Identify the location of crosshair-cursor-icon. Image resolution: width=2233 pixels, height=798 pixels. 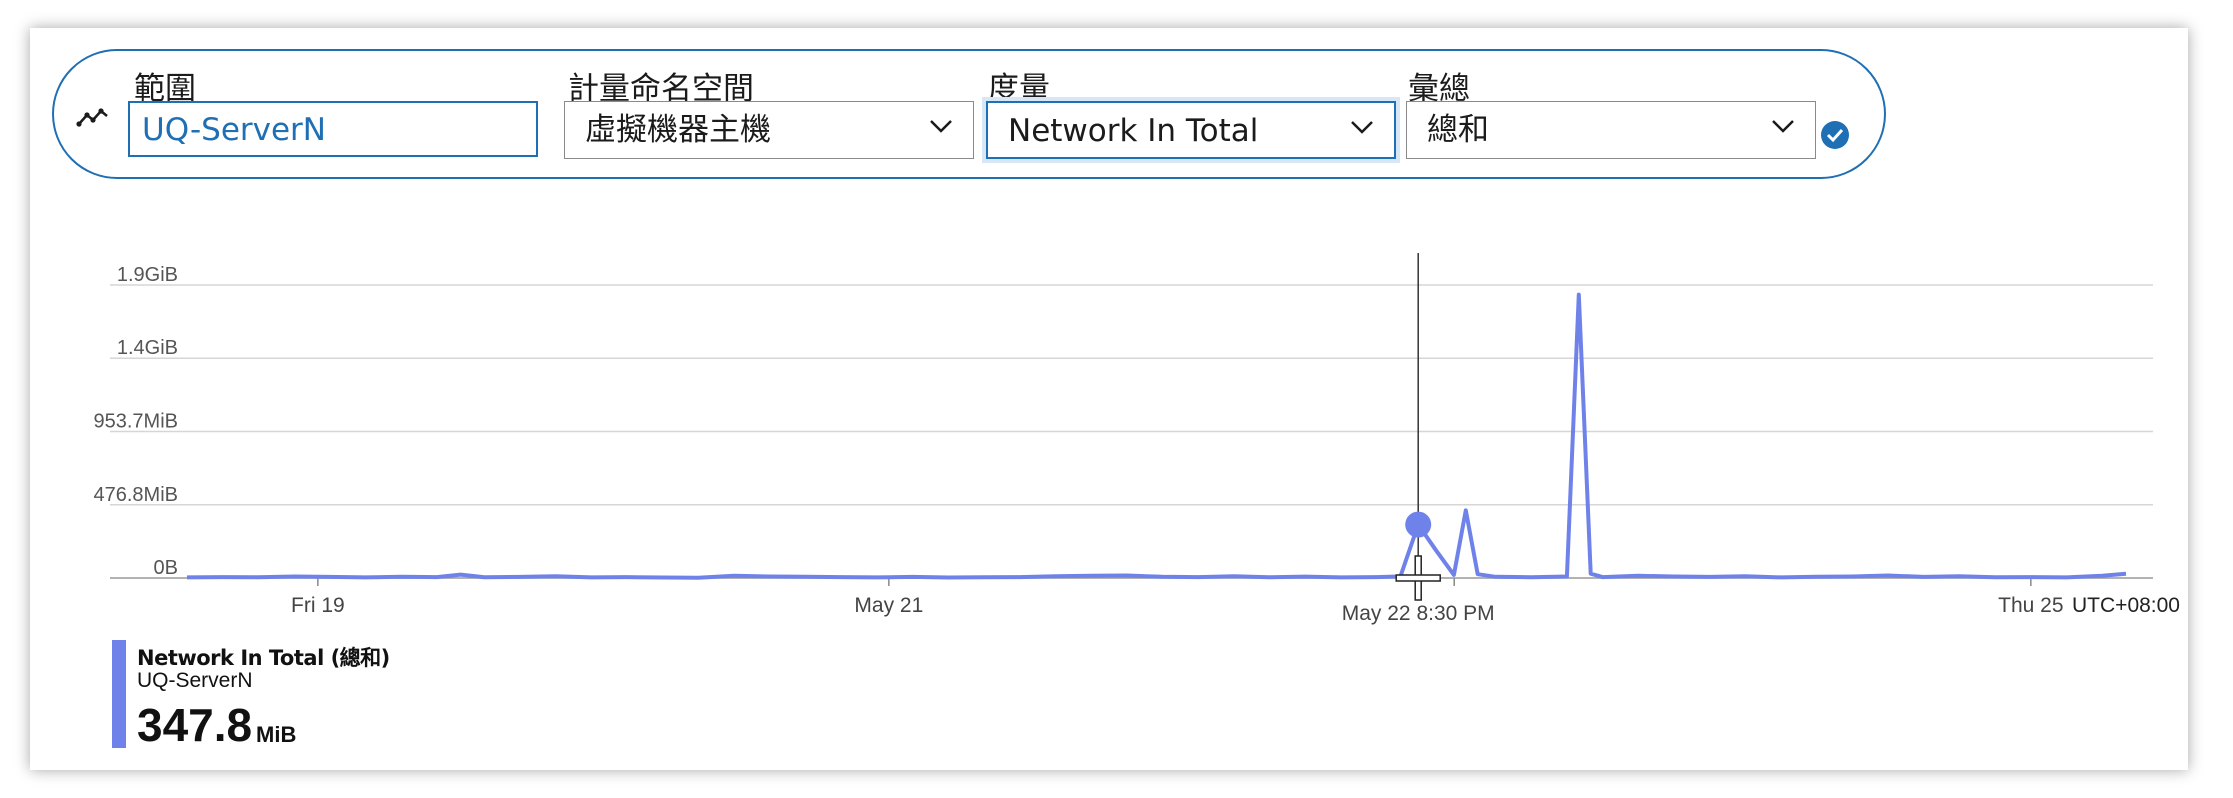
(1418, 578).